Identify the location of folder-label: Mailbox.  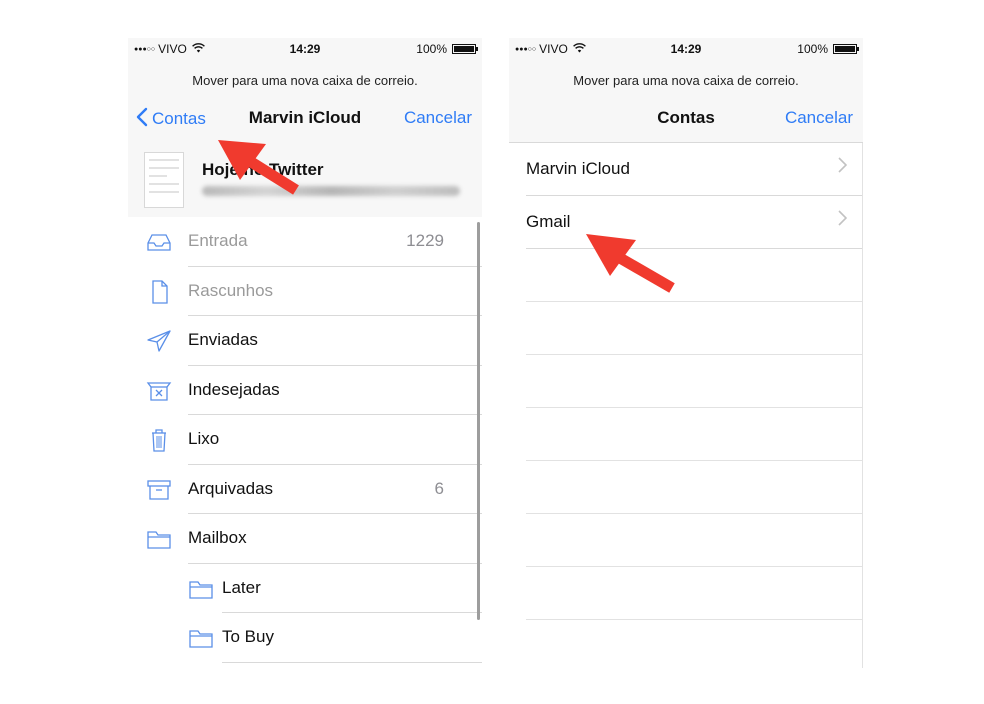
(217, 537).